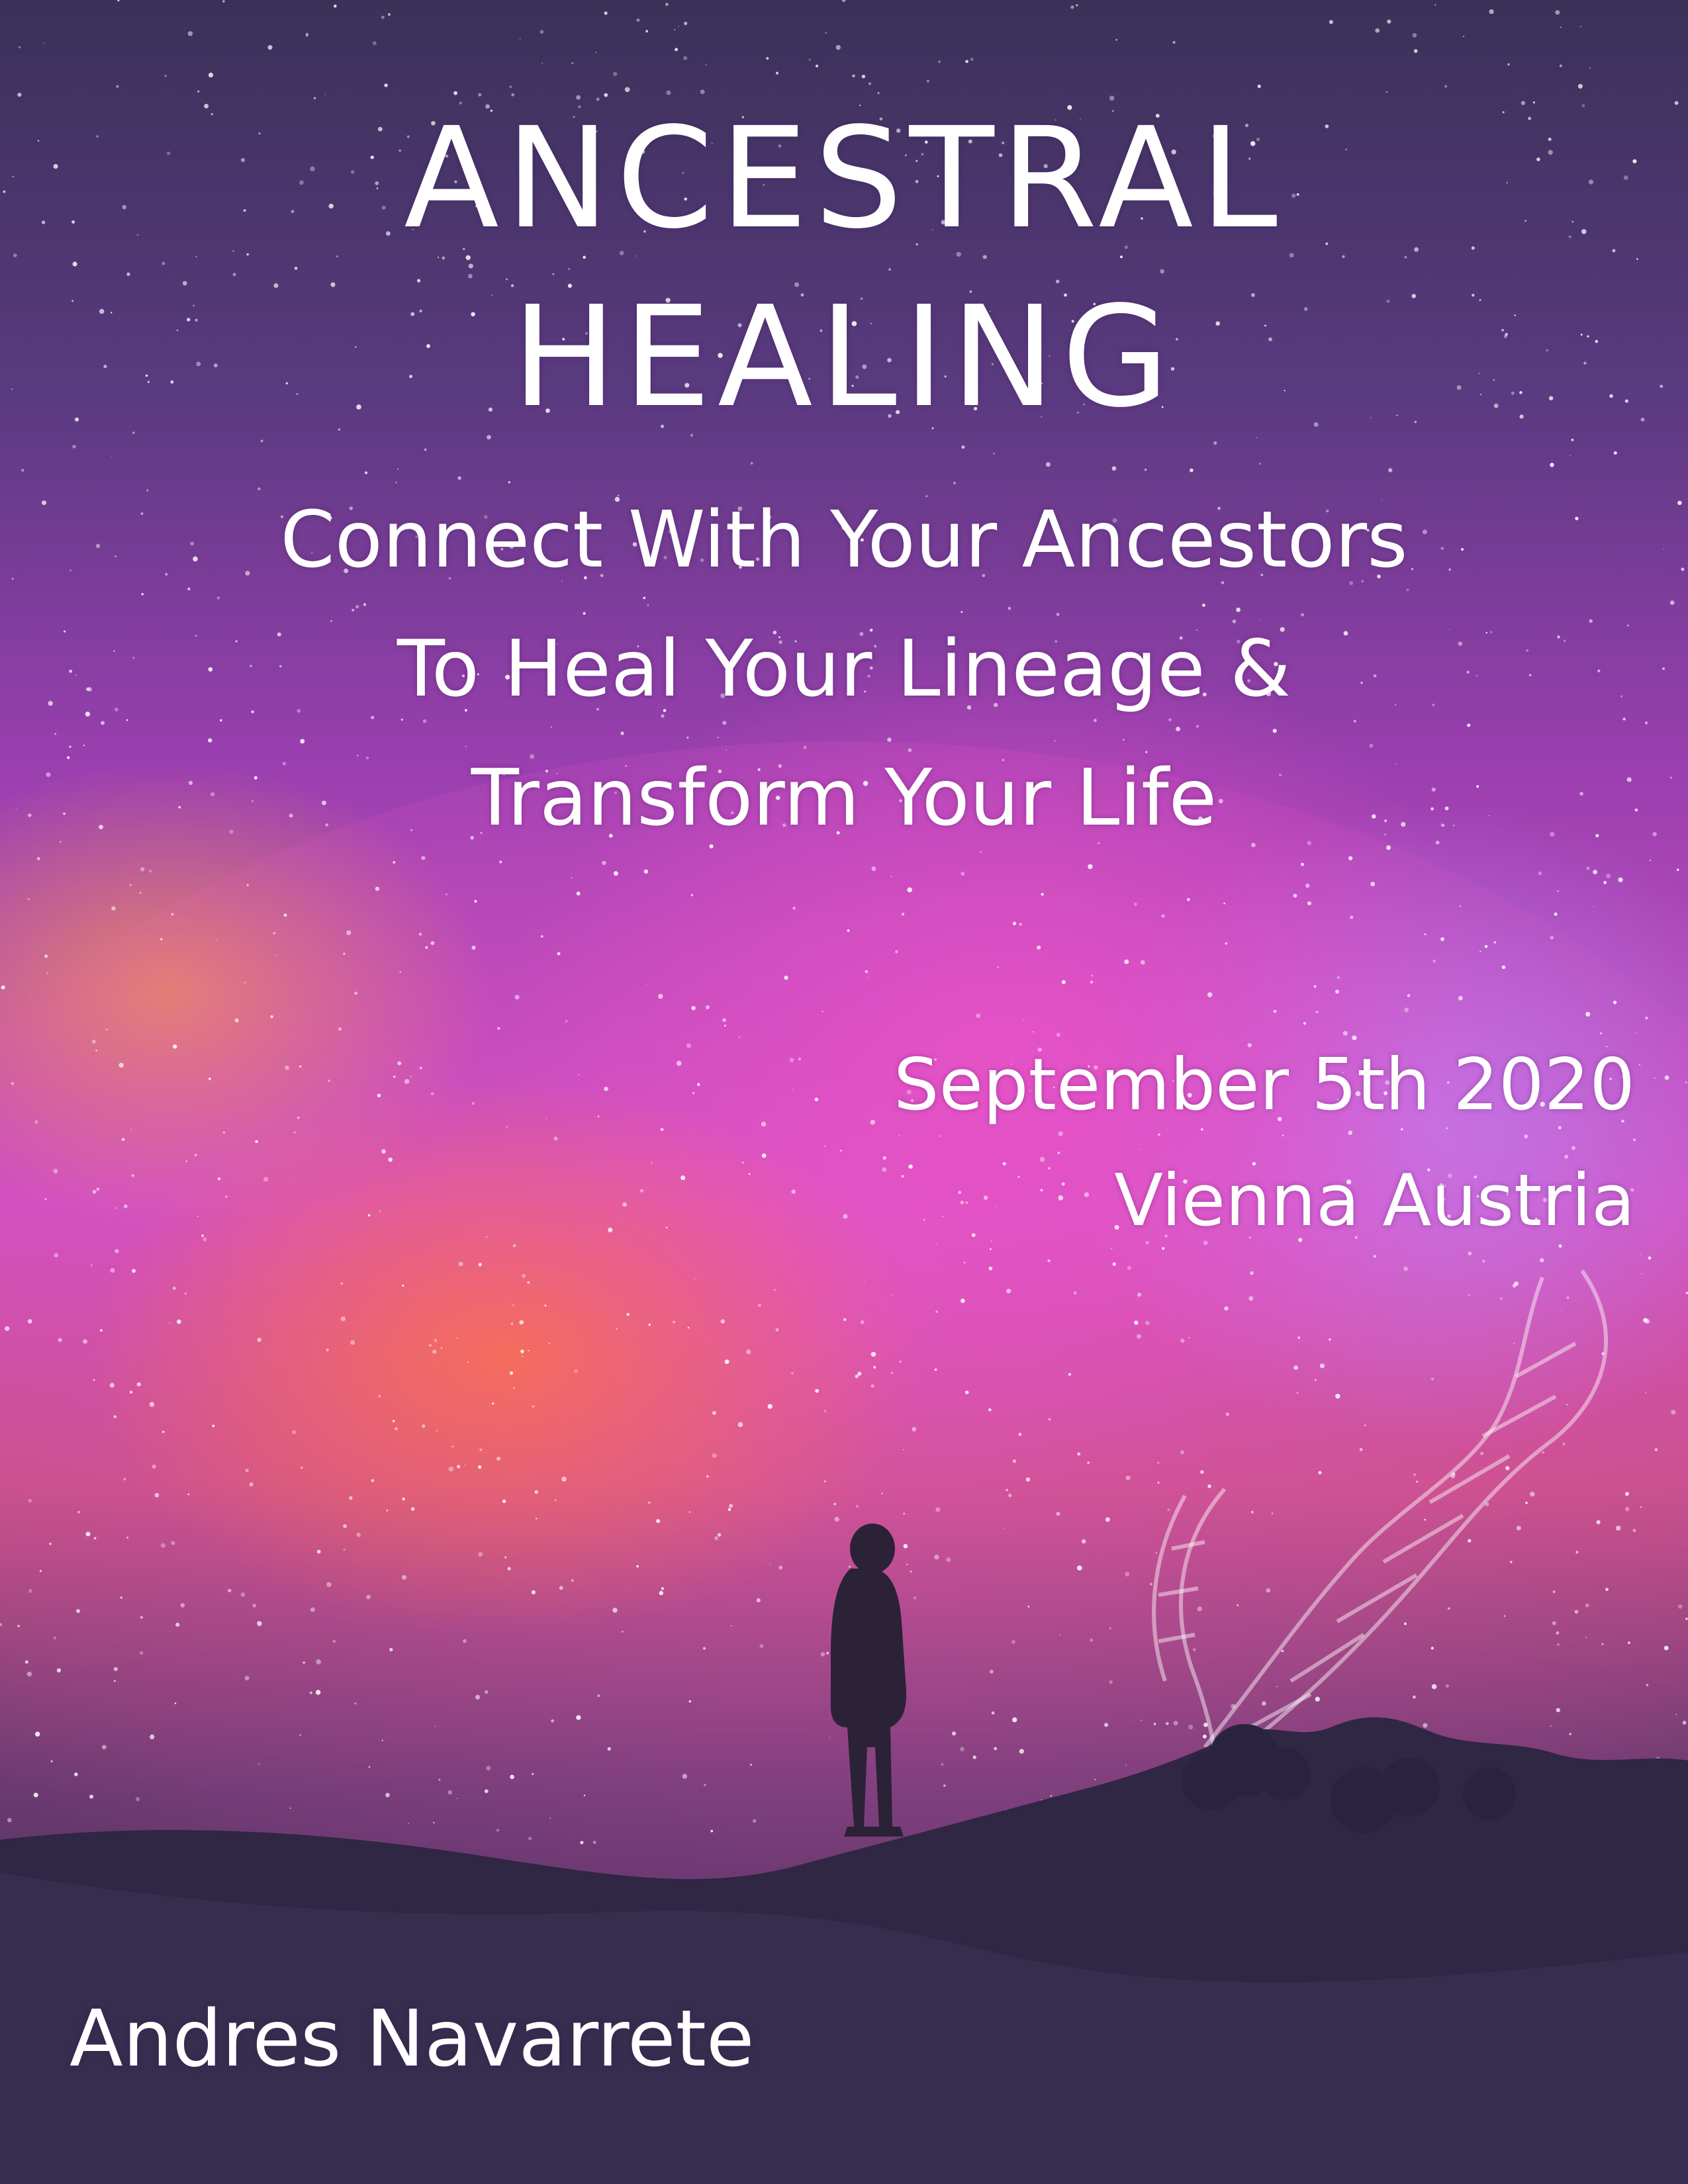  I want to click on event-location: Vienna Austria, so click(1374, 1201).